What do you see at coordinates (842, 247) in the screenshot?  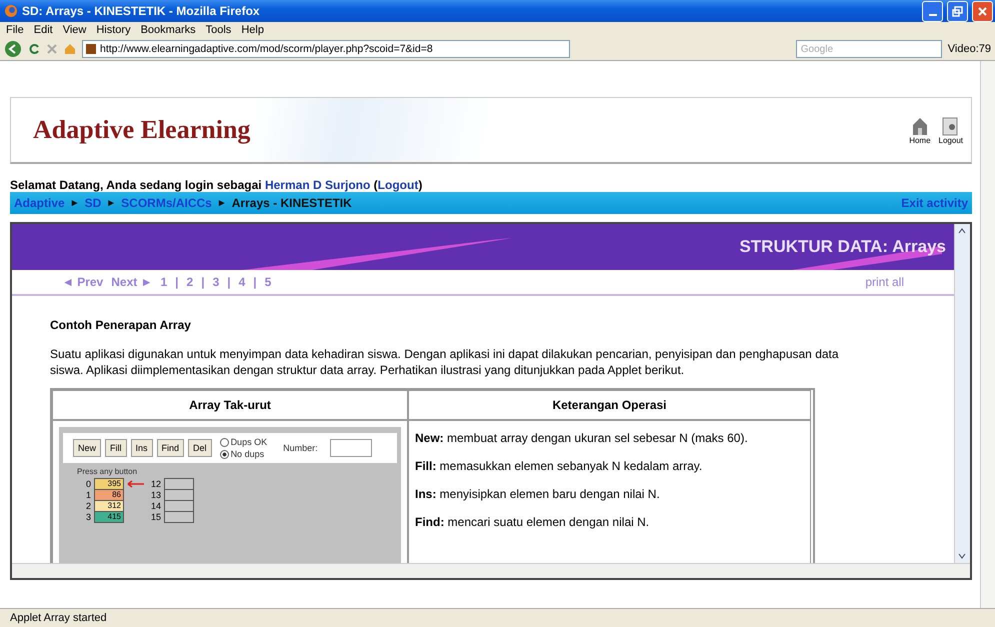 I see `banner-title: STRUKTUR DATA: Arrays` at bounding box center [842, 247].